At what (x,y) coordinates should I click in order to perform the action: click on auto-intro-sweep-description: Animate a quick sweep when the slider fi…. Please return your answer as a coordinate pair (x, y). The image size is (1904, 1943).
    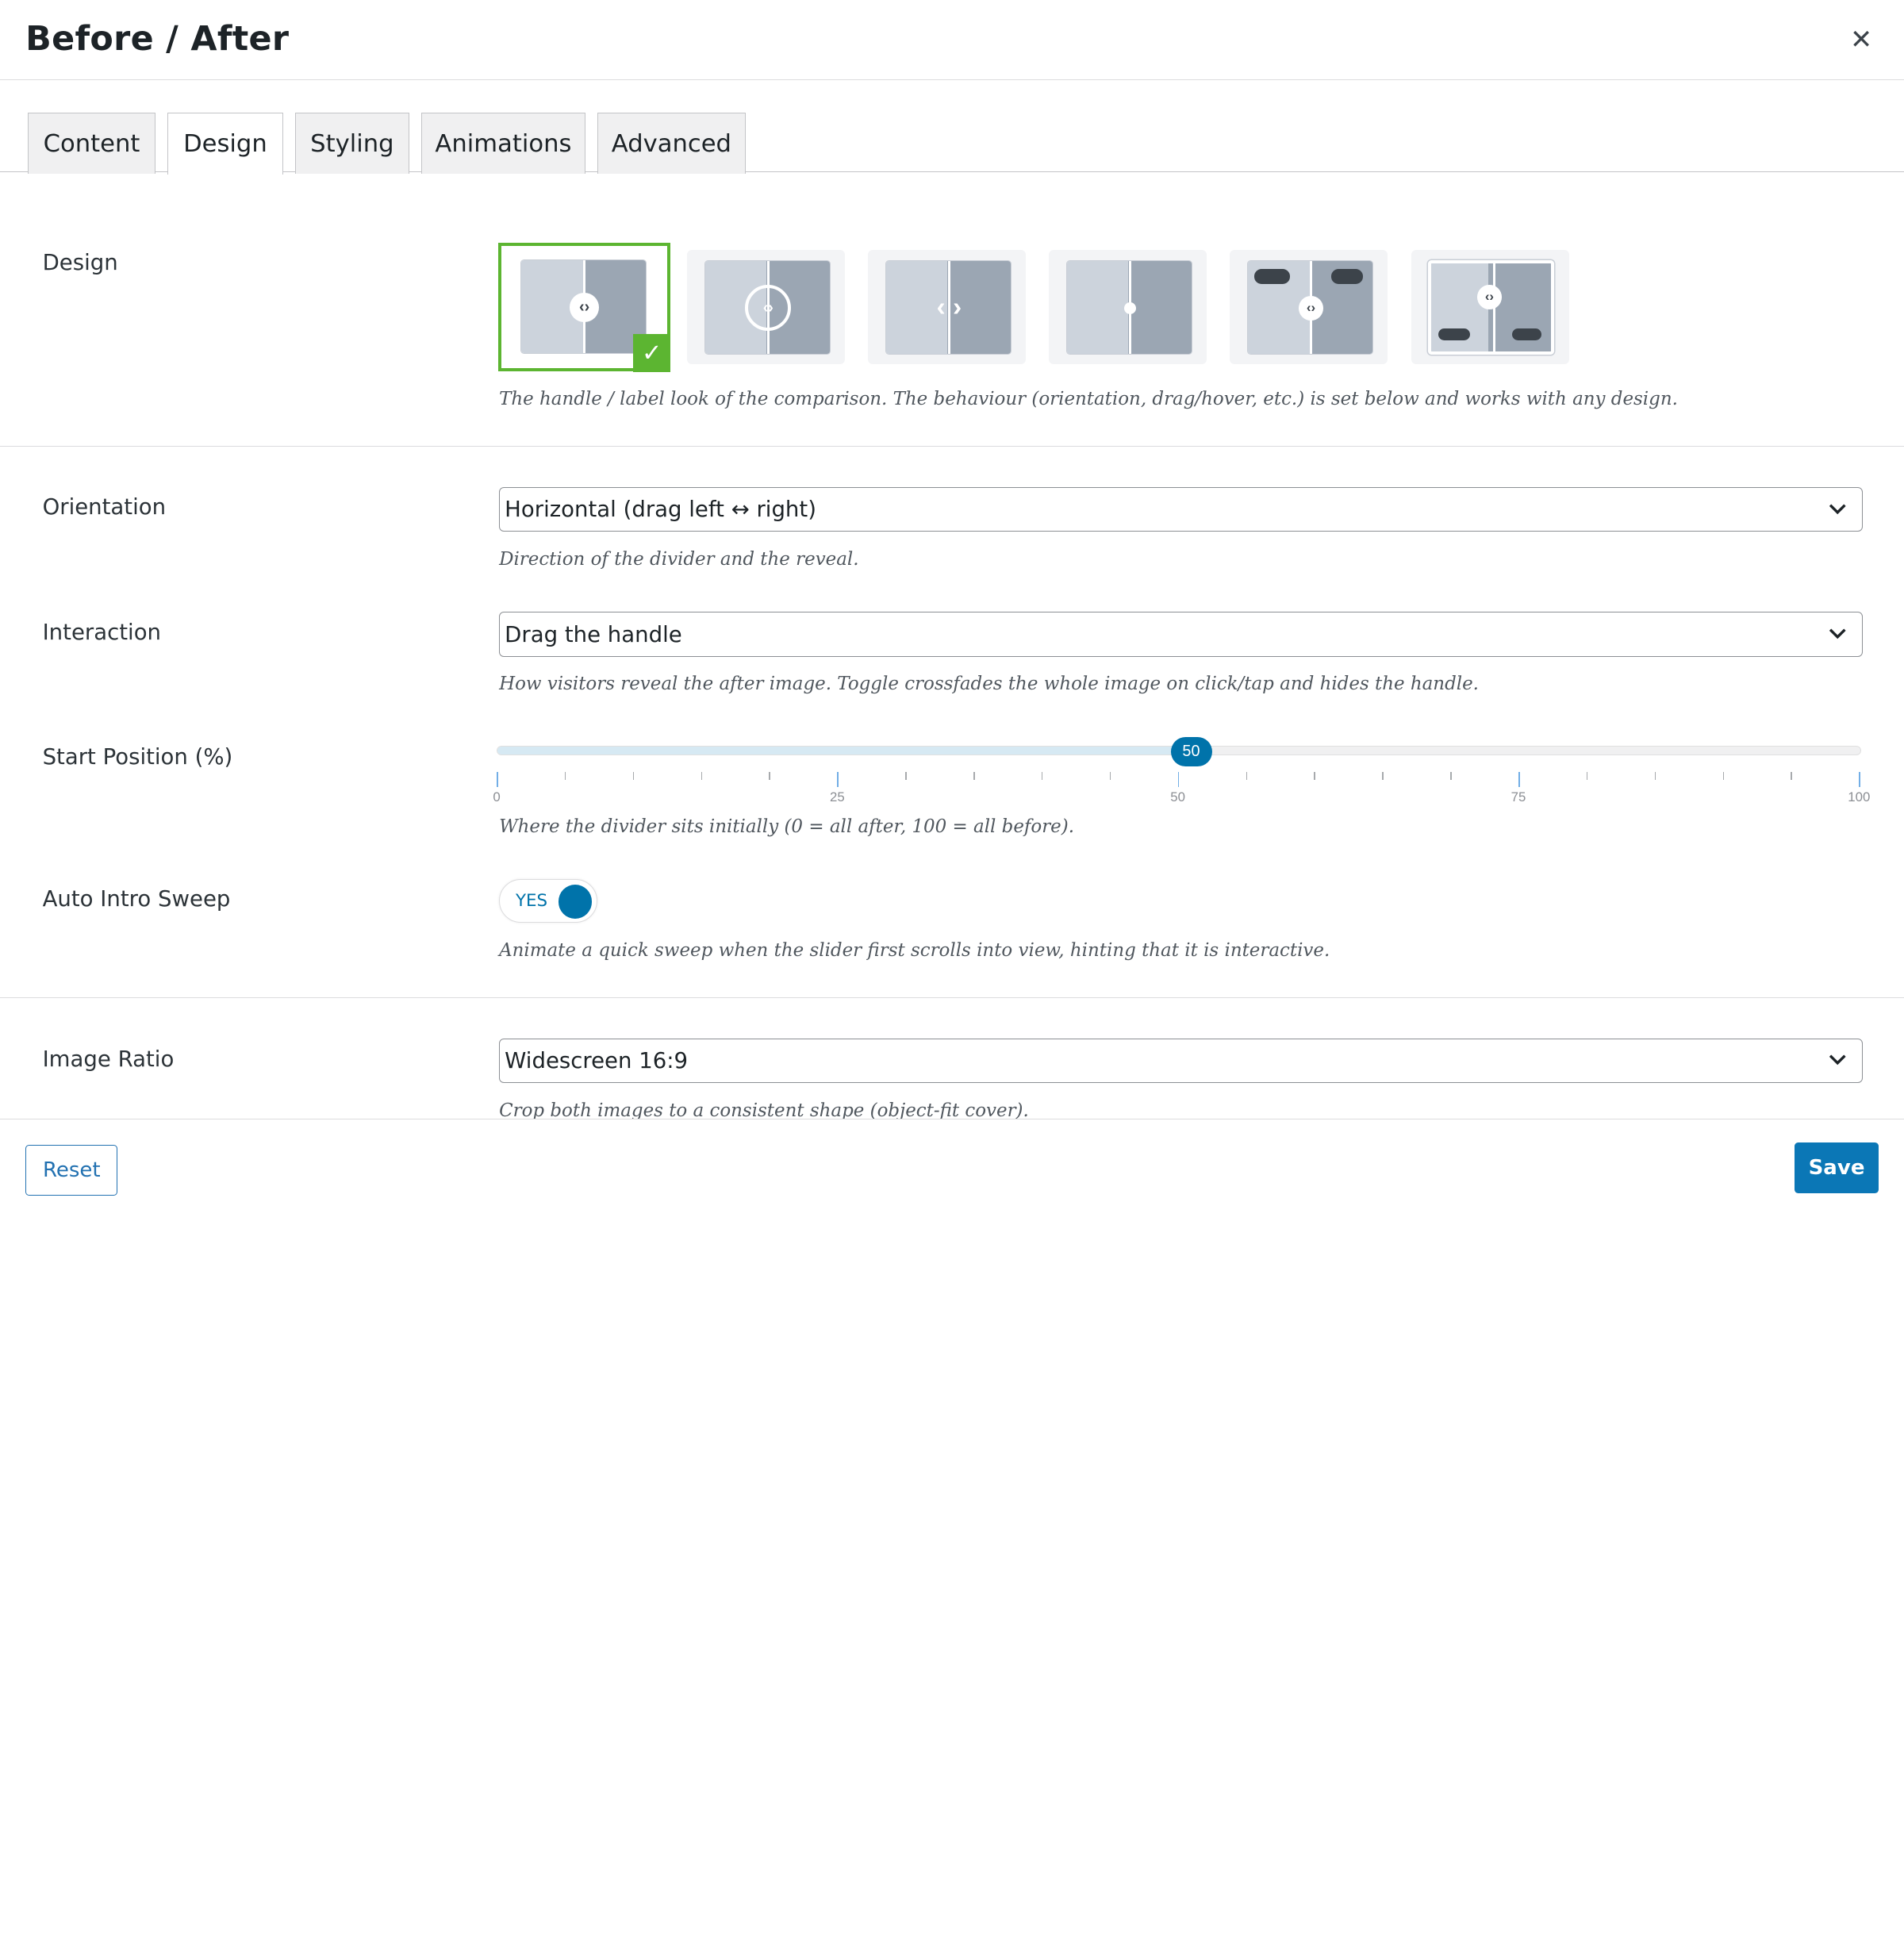
    Looking at the image, I should click on (914, 950).